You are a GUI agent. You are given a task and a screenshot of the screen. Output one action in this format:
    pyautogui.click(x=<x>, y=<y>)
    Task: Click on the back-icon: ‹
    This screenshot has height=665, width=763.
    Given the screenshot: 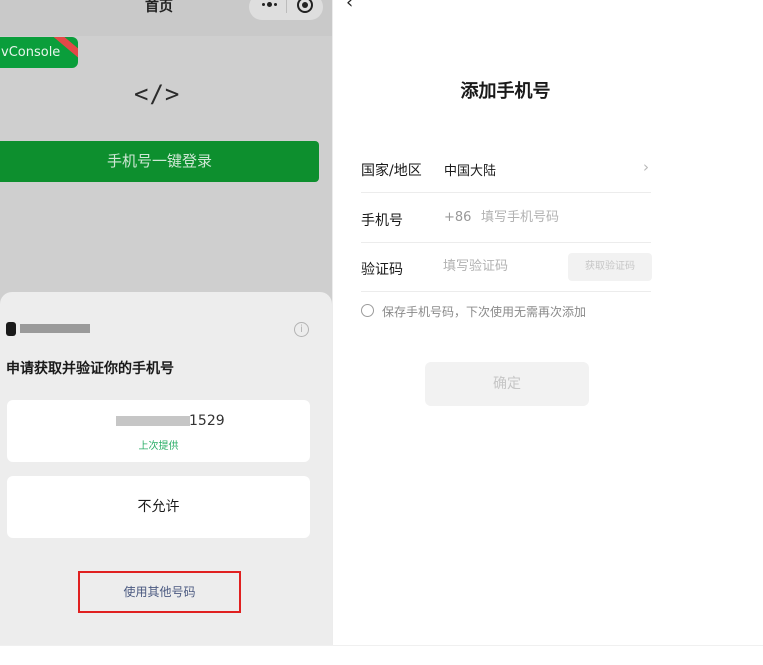 What is the action you would take?
    pyautogui.click(x=349, y=6)
    